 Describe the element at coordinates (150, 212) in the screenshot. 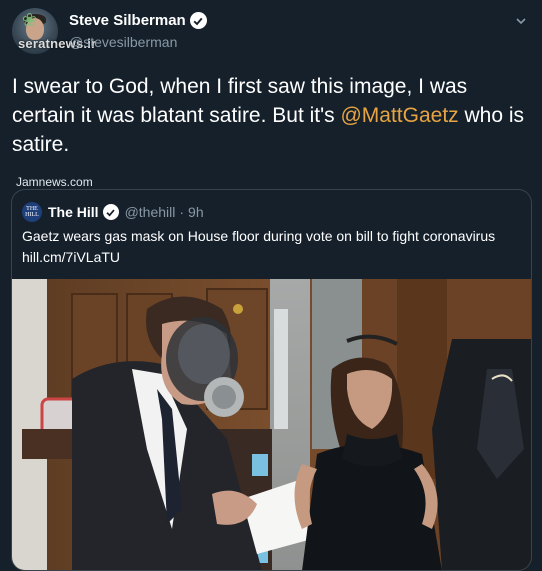

I see `quoted-author-handle: @thehill` at that location.